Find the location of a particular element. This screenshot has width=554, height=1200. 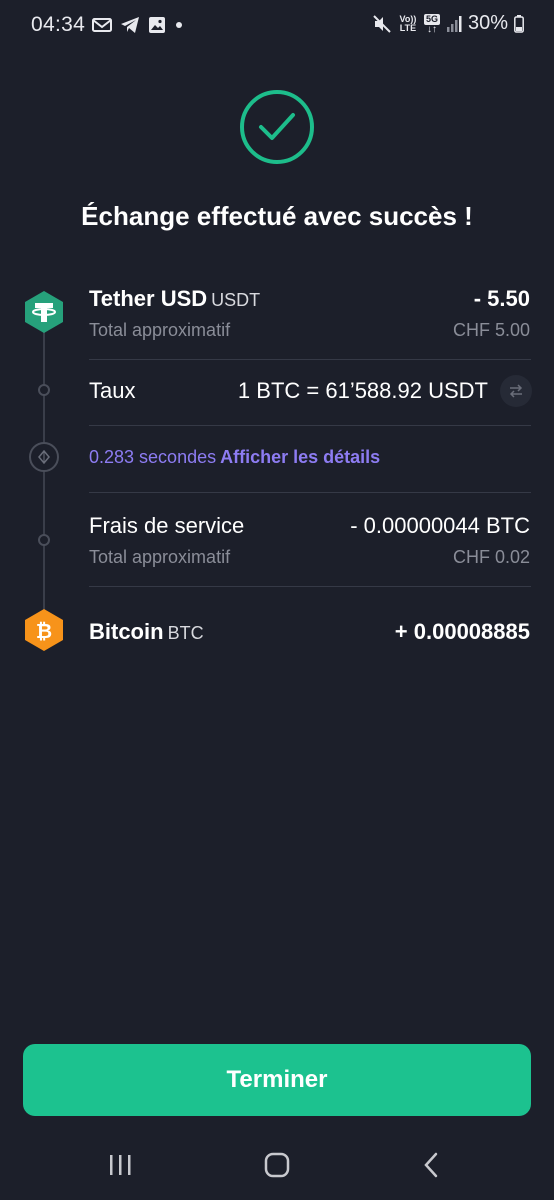

to-asset-name: Bitcoin is located at coordinates (126, 631).